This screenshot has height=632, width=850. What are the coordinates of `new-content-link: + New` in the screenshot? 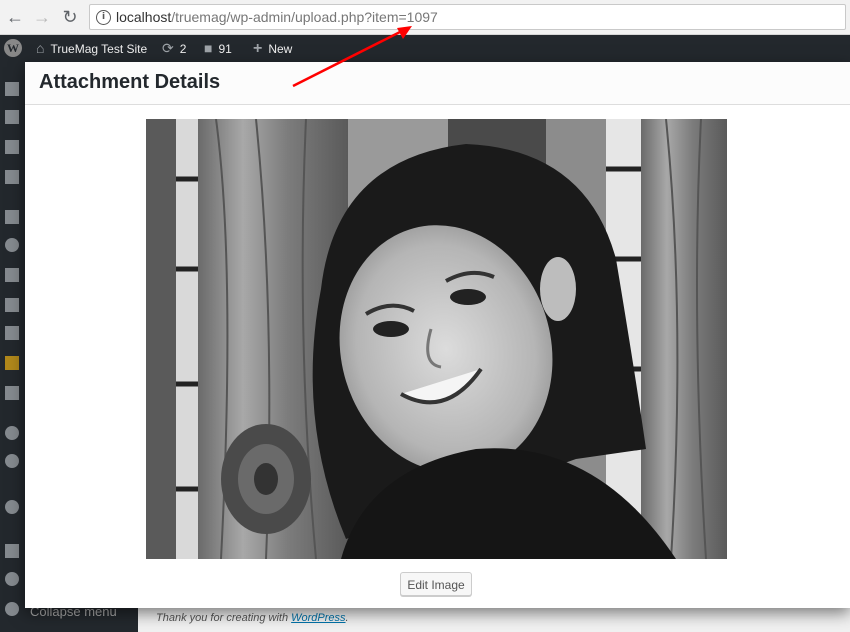 It's located at (272, 48).